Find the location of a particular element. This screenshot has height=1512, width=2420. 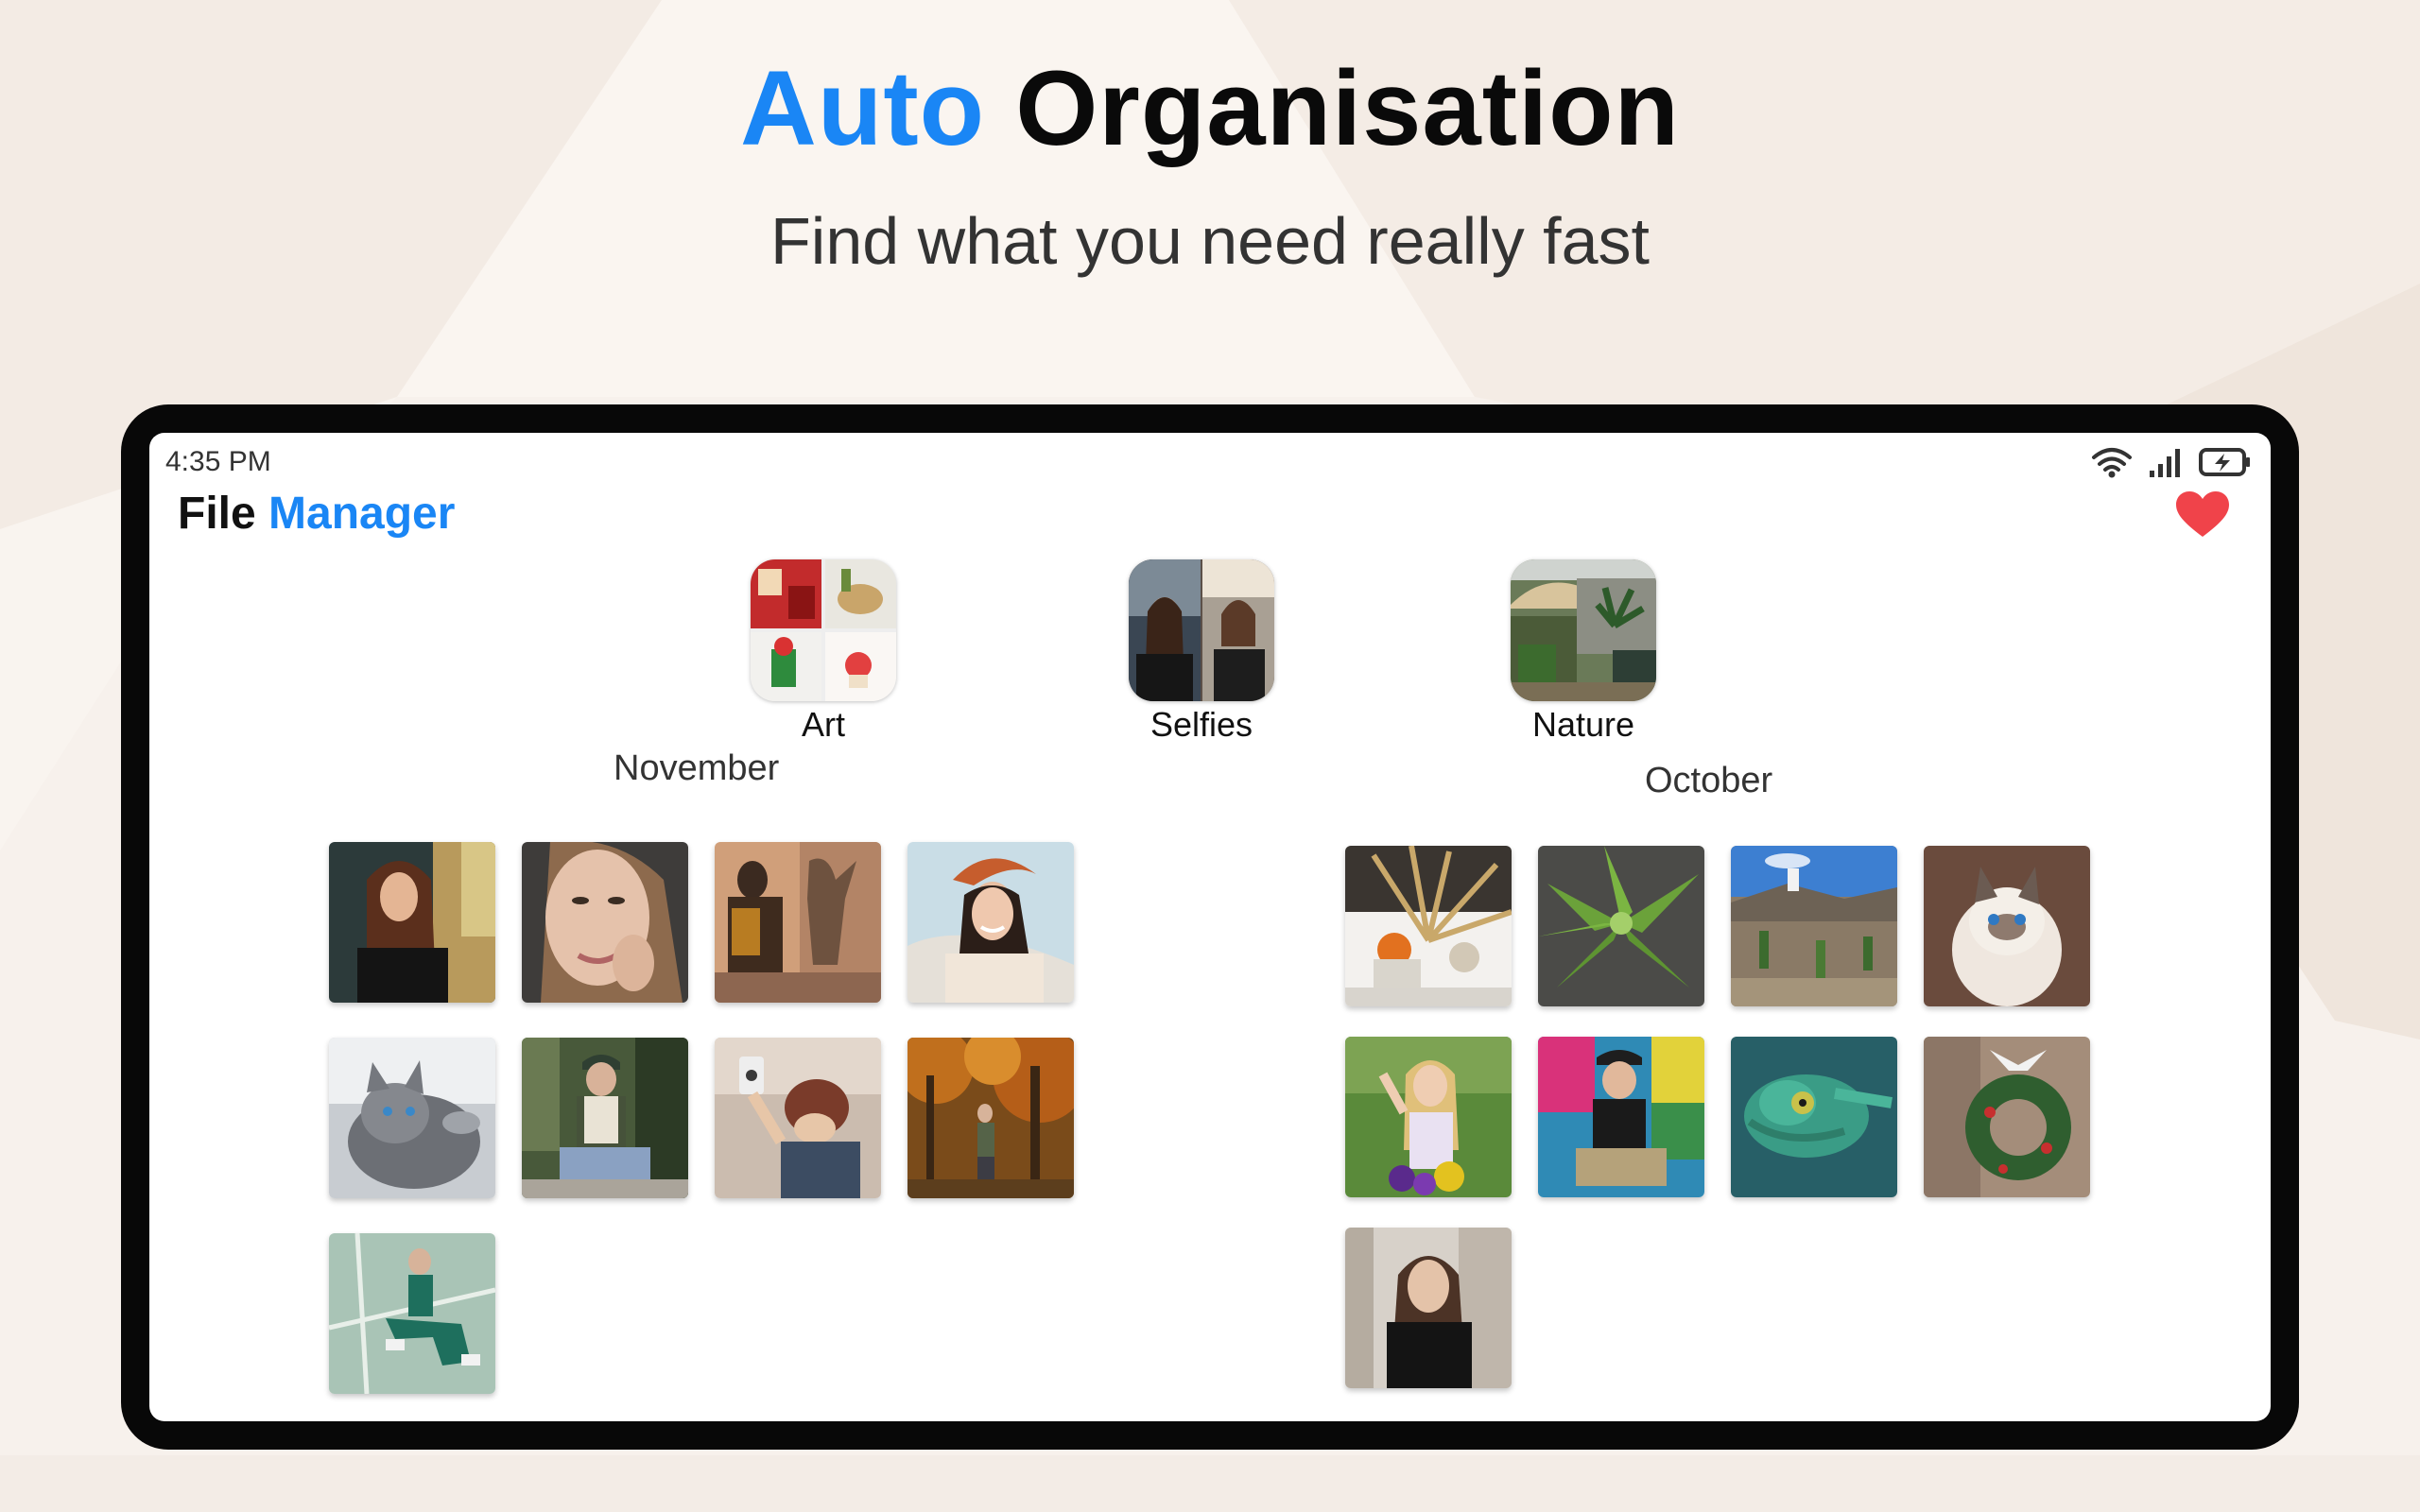

section-heading-october: October is located at coordinates (1709, 780).